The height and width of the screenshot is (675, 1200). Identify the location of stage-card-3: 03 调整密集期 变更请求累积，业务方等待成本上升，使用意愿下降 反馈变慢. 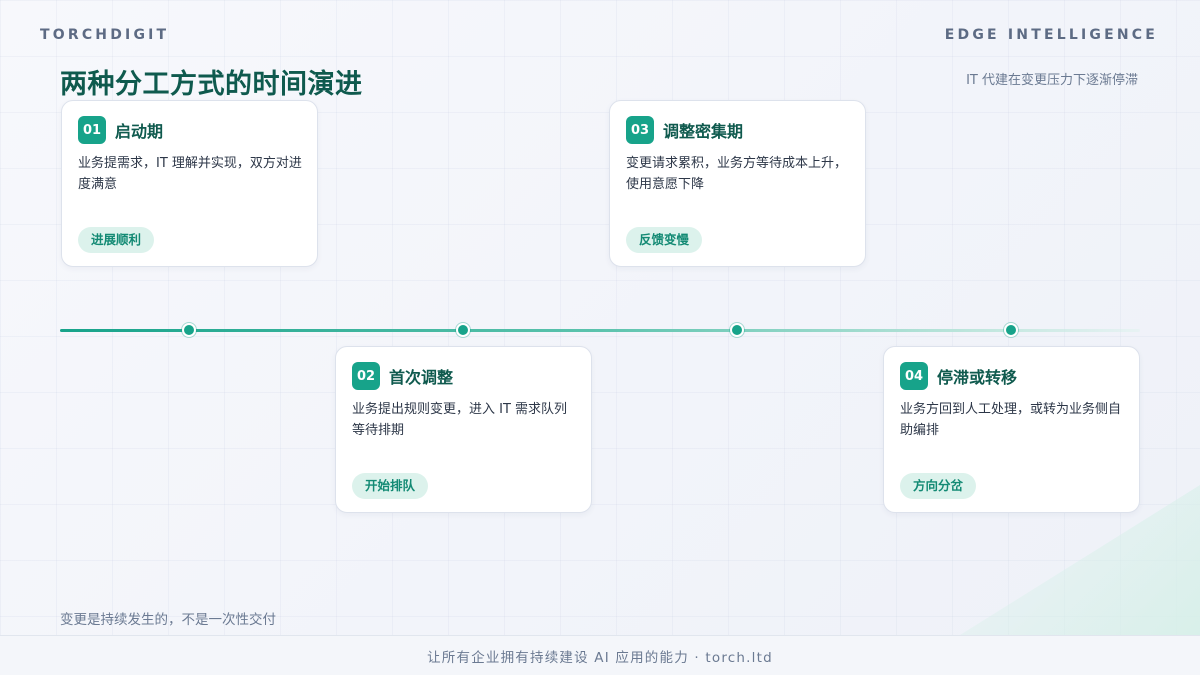
(737, 183).